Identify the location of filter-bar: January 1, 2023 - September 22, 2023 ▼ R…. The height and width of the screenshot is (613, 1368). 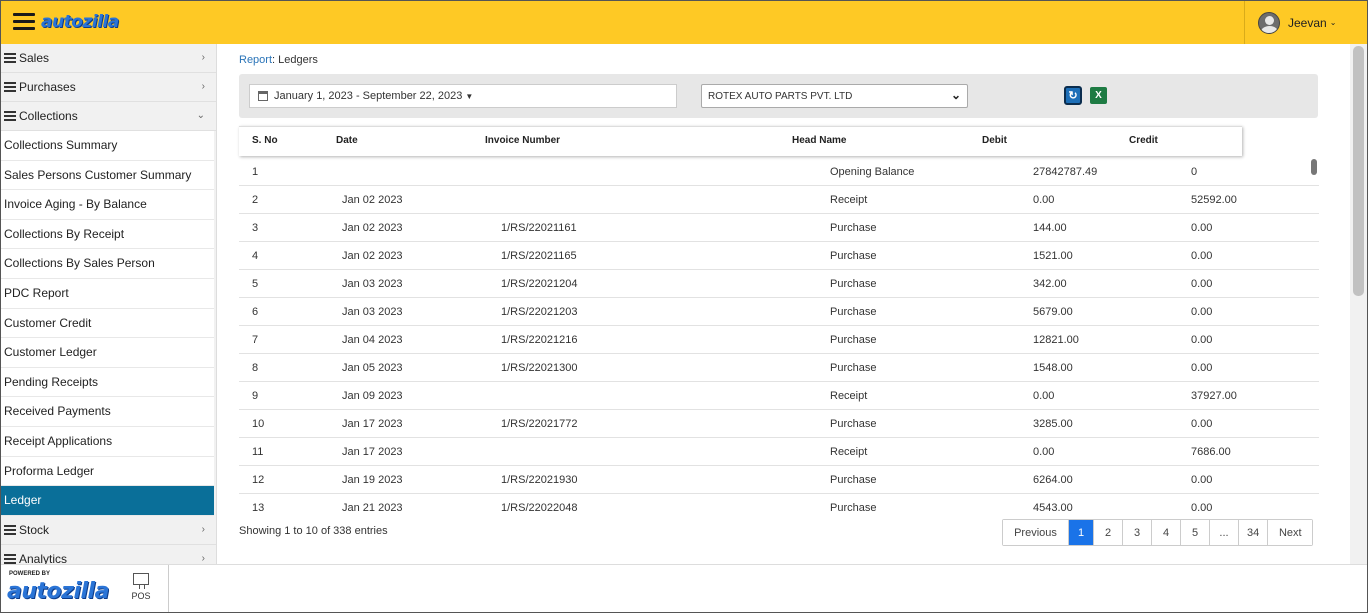
(778, 96).